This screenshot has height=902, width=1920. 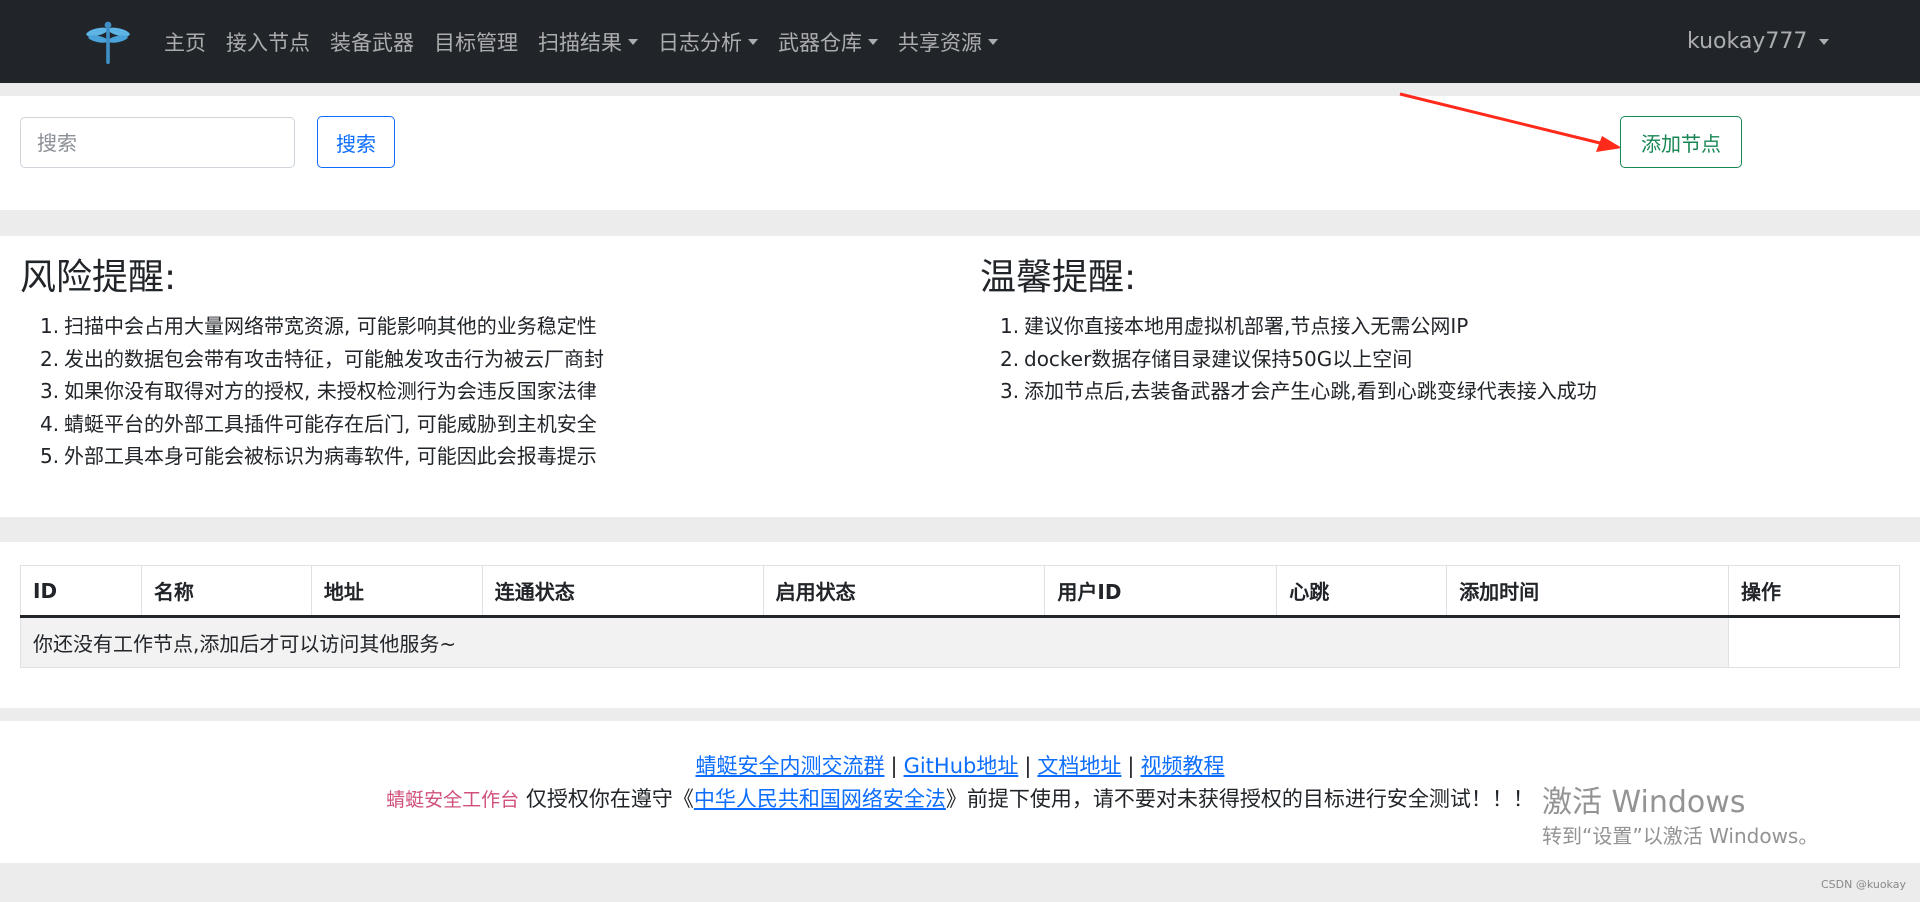 I want to click on link-community-group: 蜻蜓安全内测交流群, so click(x=789, y=766).